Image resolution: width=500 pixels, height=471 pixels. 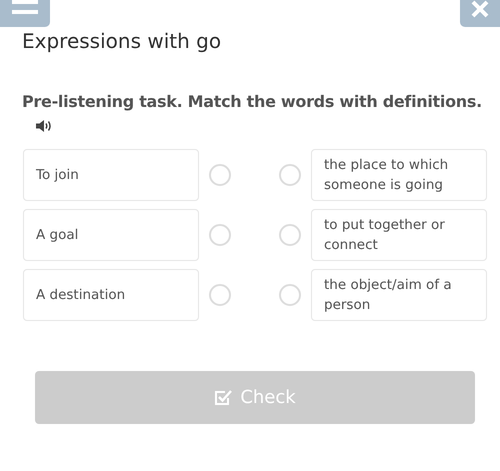 I want to click on instruction-text: Pre-listening task. Match the words with definitions., so click(x=252, y=101).